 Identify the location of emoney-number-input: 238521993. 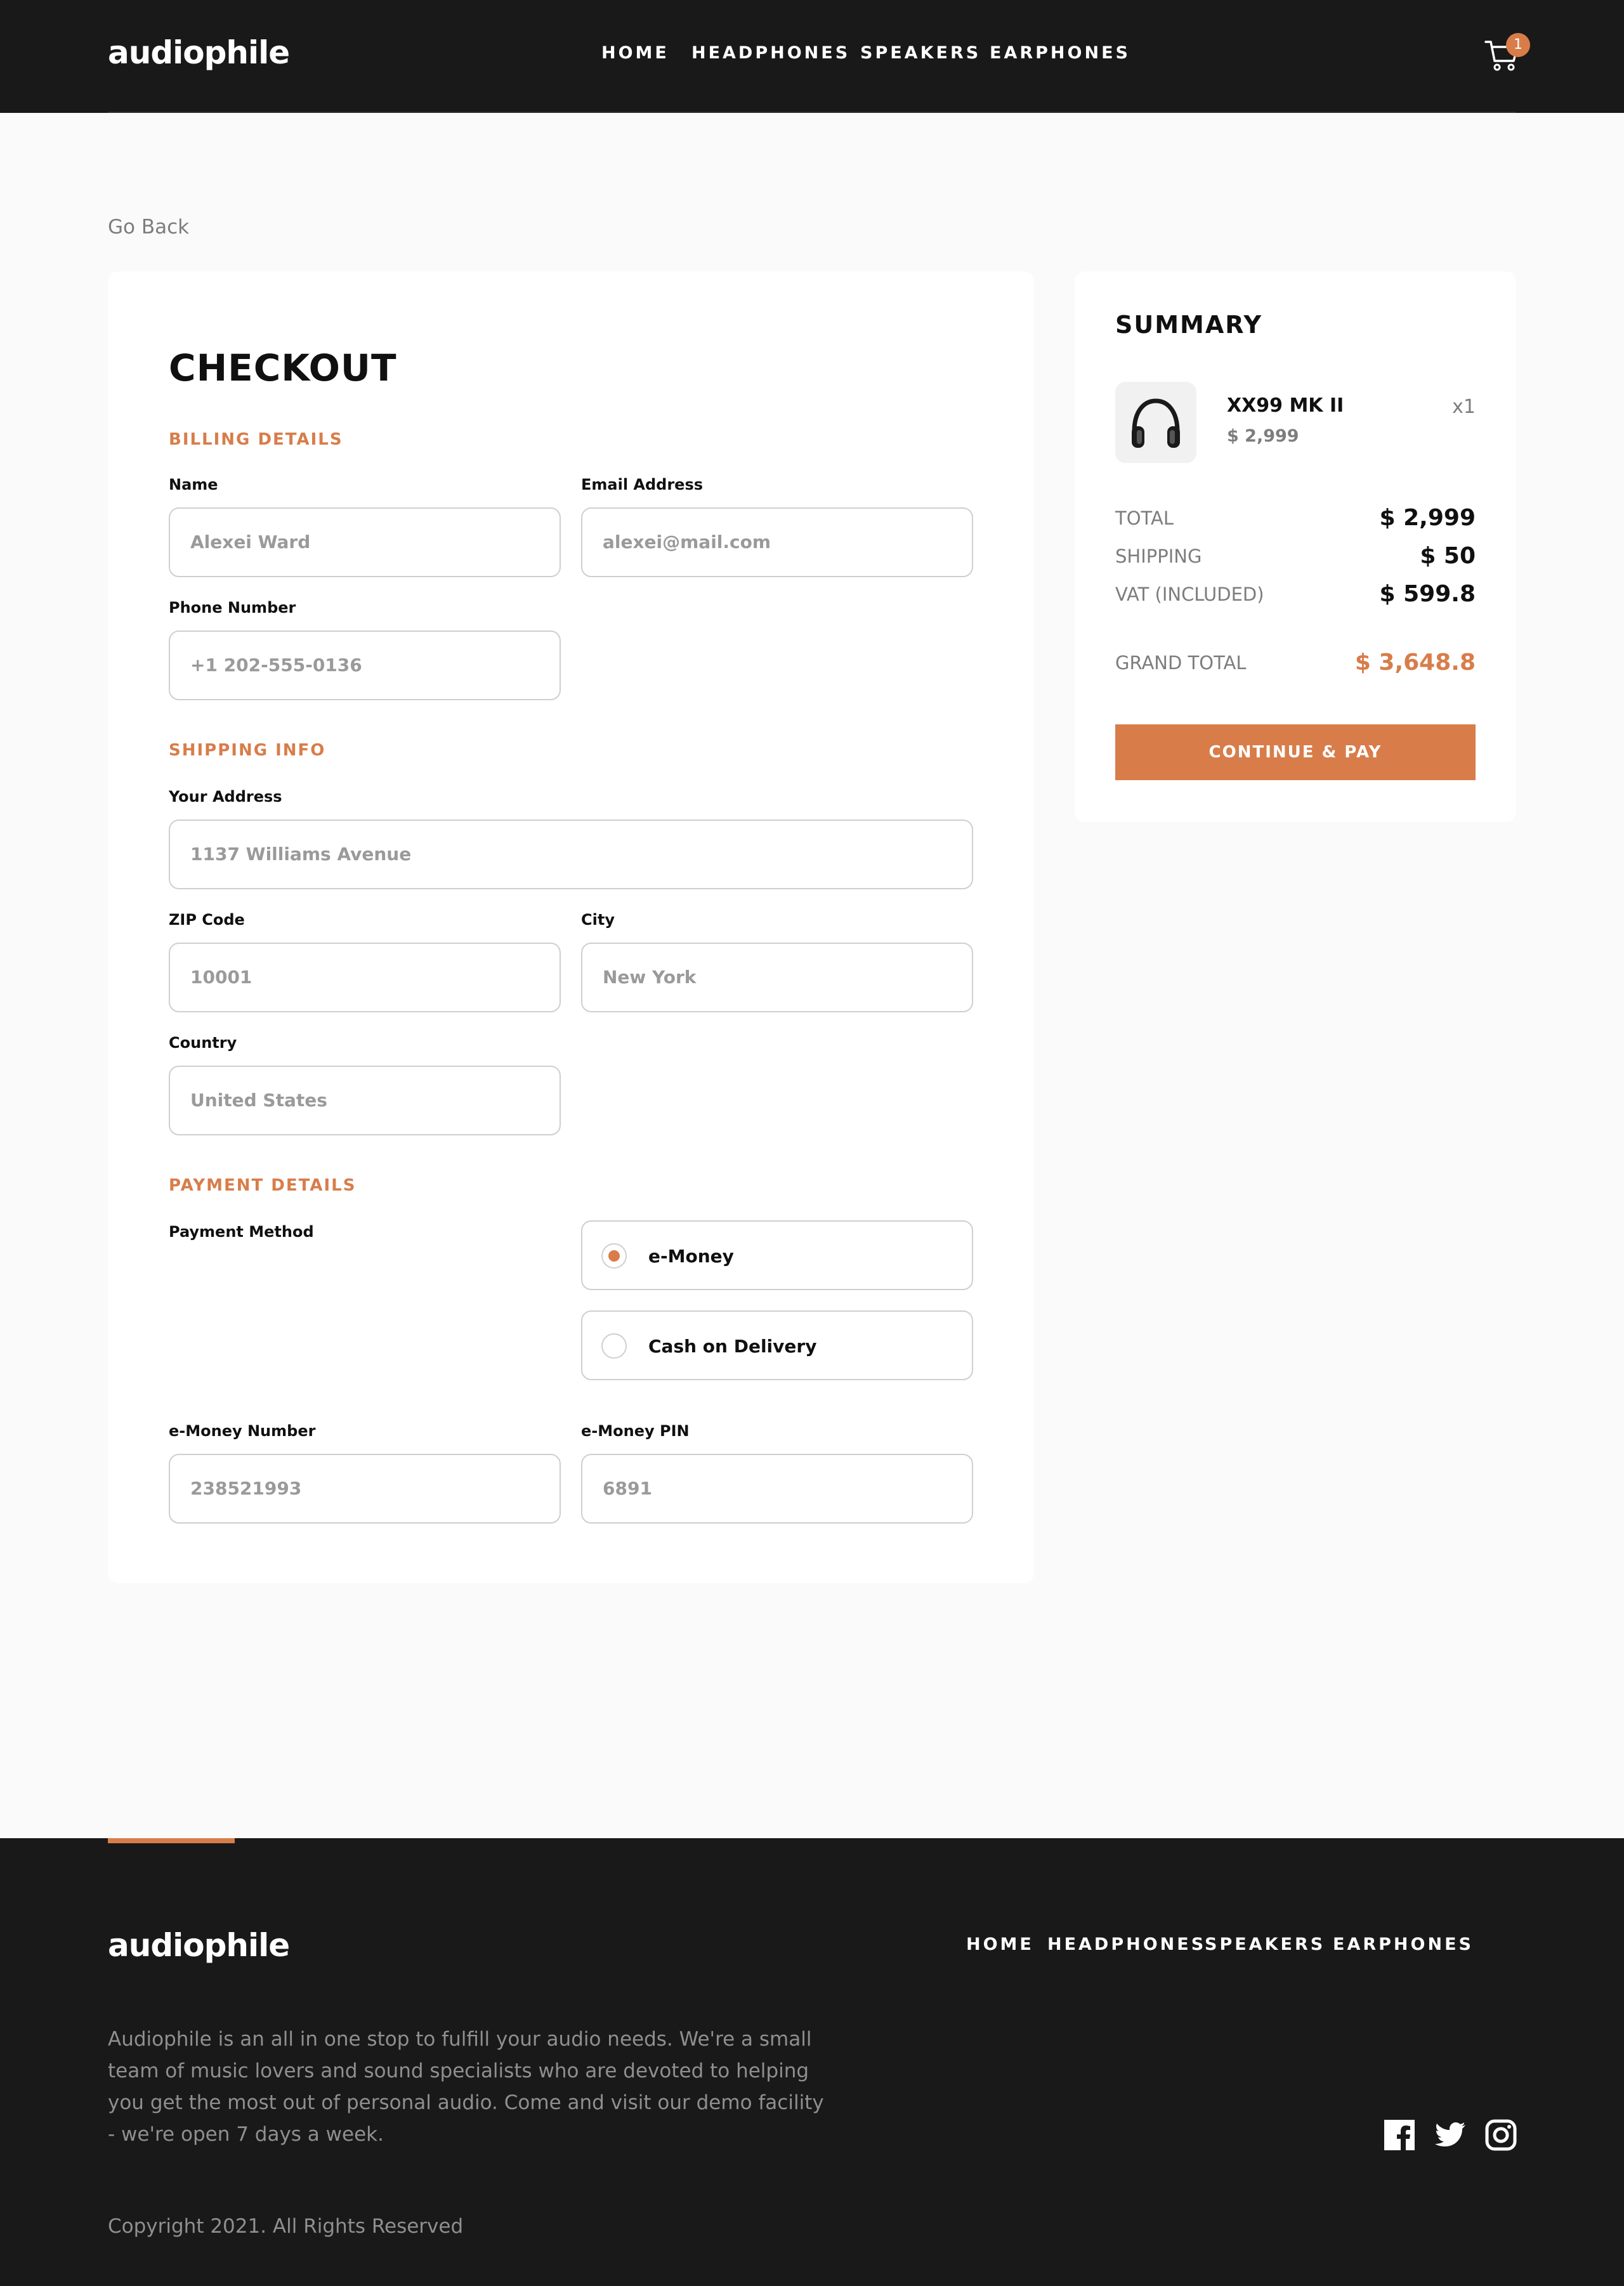
(365, 1489).